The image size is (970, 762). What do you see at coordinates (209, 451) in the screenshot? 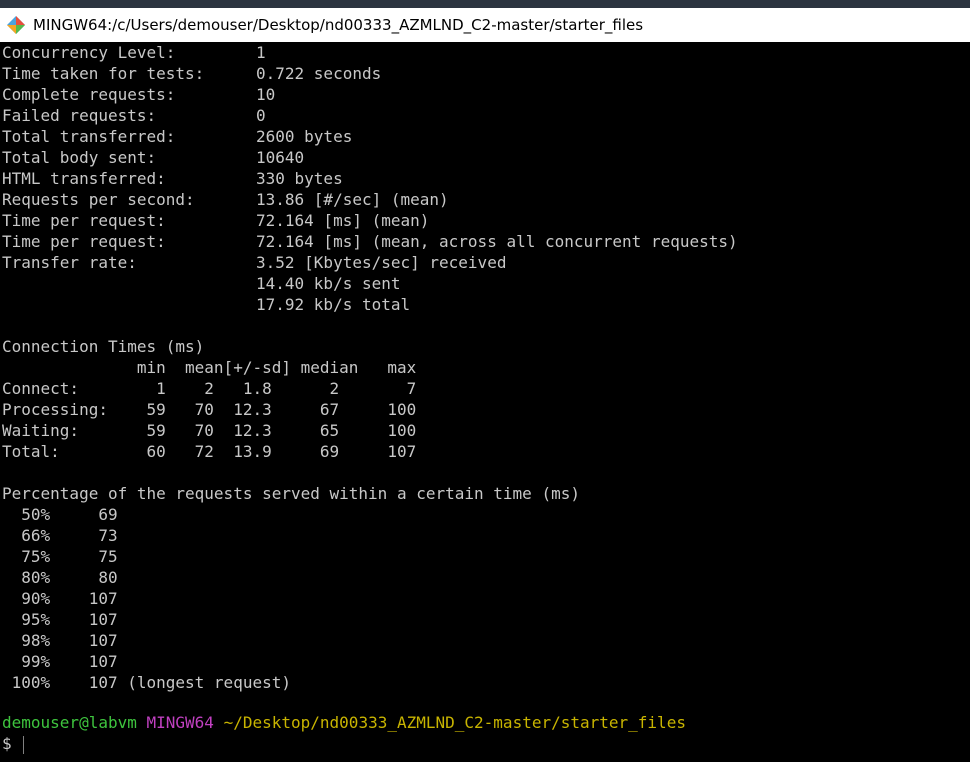
I see `connection-times-row: Total: 60 72 13.9 69 107` at bounding box center [209, 451].